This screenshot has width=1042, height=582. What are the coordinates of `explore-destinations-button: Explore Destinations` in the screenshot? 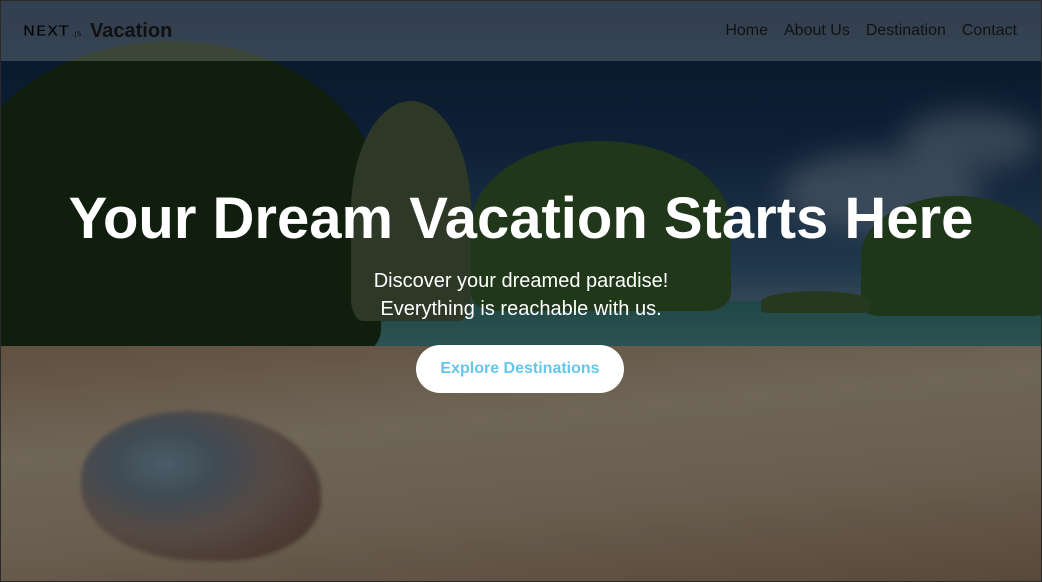 It's located at (520, 369).